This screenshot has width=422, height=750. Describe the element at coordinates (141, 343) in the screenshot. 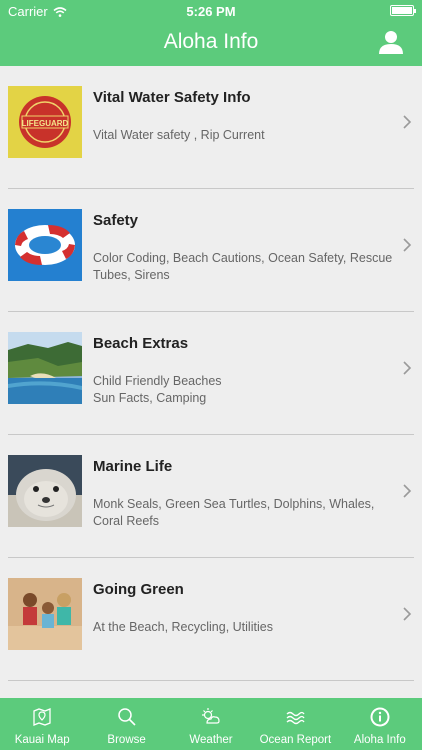

I see `item-title: Beach Extras` at that location.